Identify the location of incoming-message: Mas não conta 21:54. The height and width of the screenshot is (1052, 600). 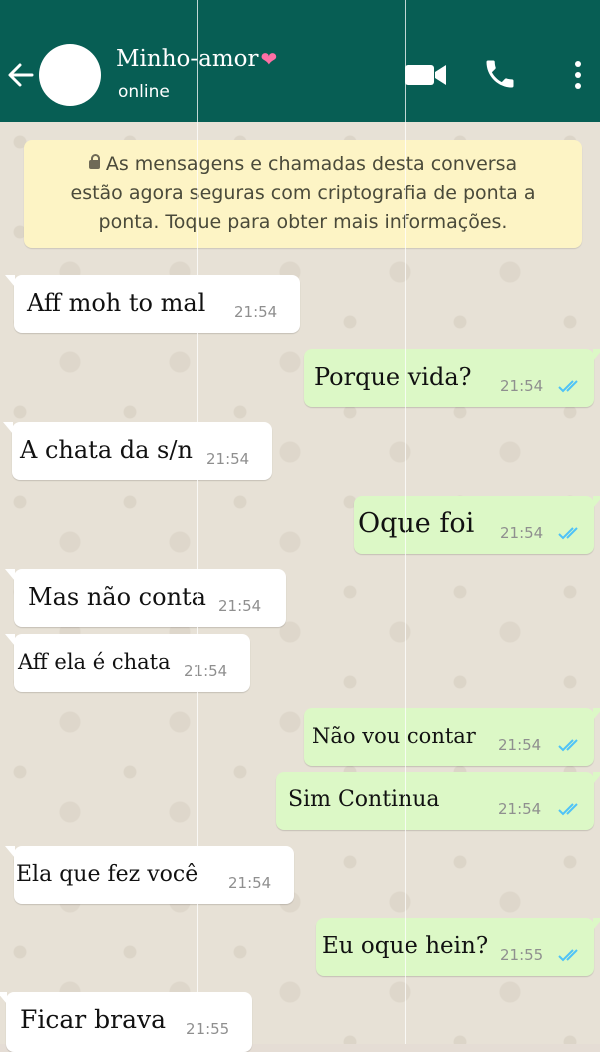
(145, 598).